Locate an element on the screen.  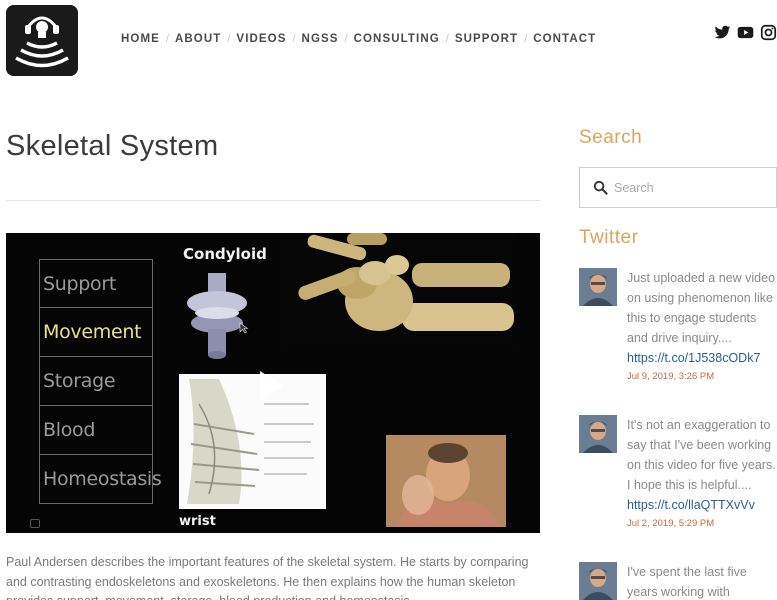
wrist-label: wrist is located at coordinates (197, 521).